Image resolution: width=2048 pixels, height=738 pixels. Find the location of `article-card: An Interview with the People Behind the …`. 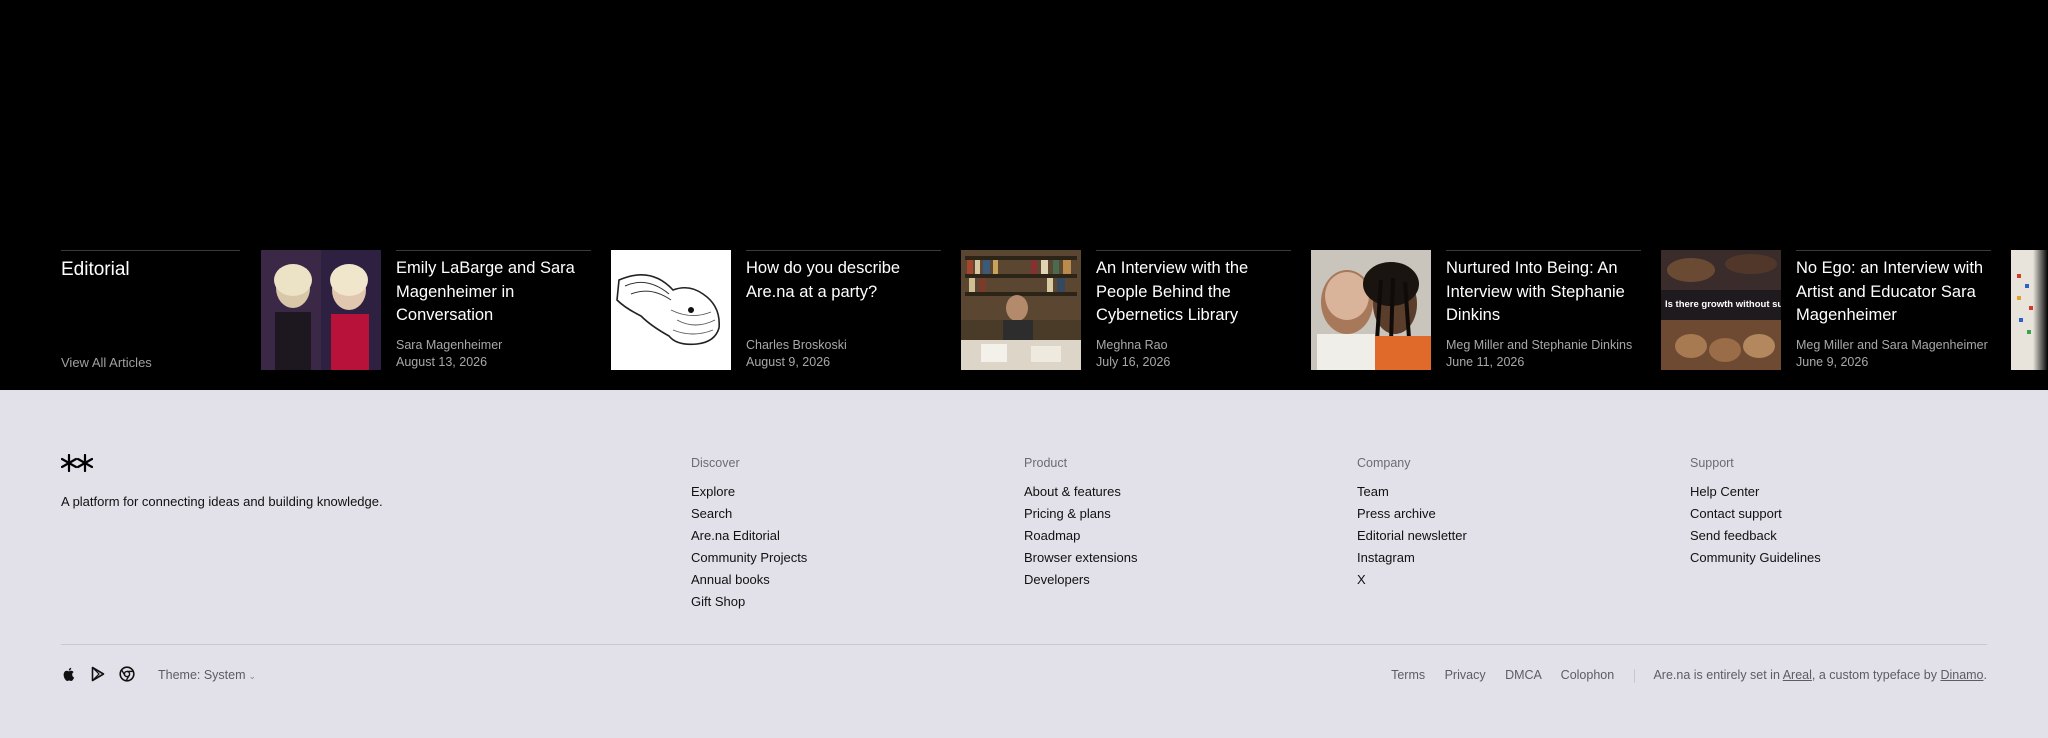

article-card: An Interview with the People Behind the … is located at coordinates (1126, 310).